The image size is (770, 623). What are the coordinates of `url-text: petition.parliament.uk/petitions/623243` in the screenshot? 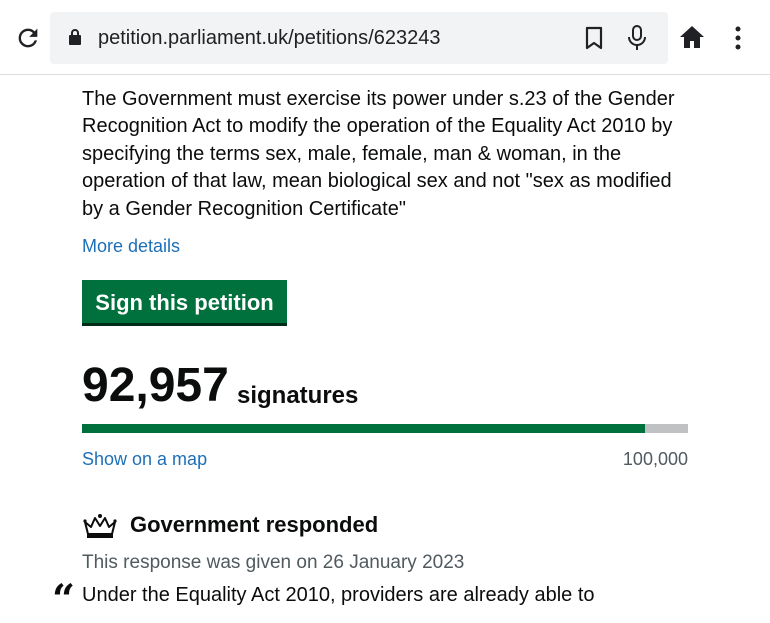 It's located at (269, 38).